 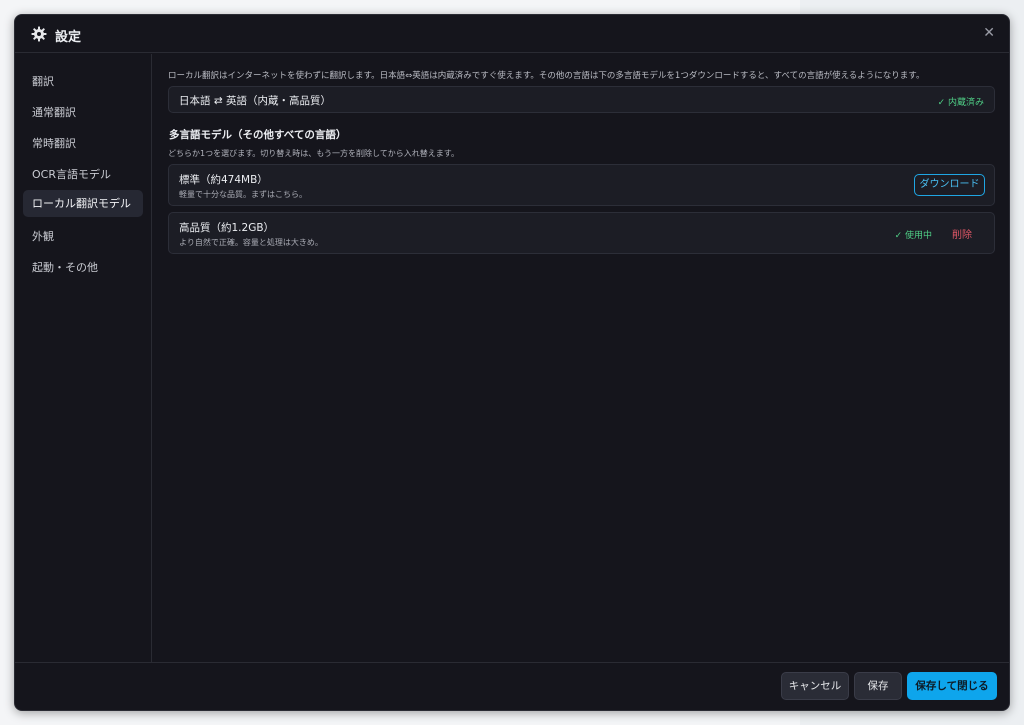 What do you see at coordinates (83, 236) in the screenshot?
I see `sidebar-item-appearance: 外観` at bounding box center [83, 236].